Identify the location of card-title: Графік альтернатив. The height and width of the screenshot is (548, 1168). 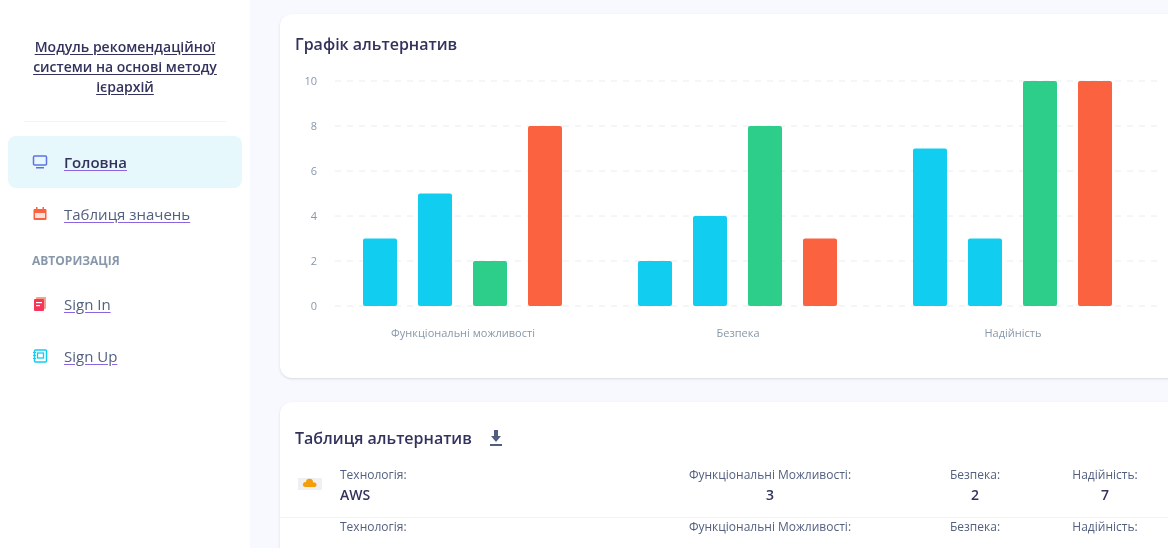
(376, 44).